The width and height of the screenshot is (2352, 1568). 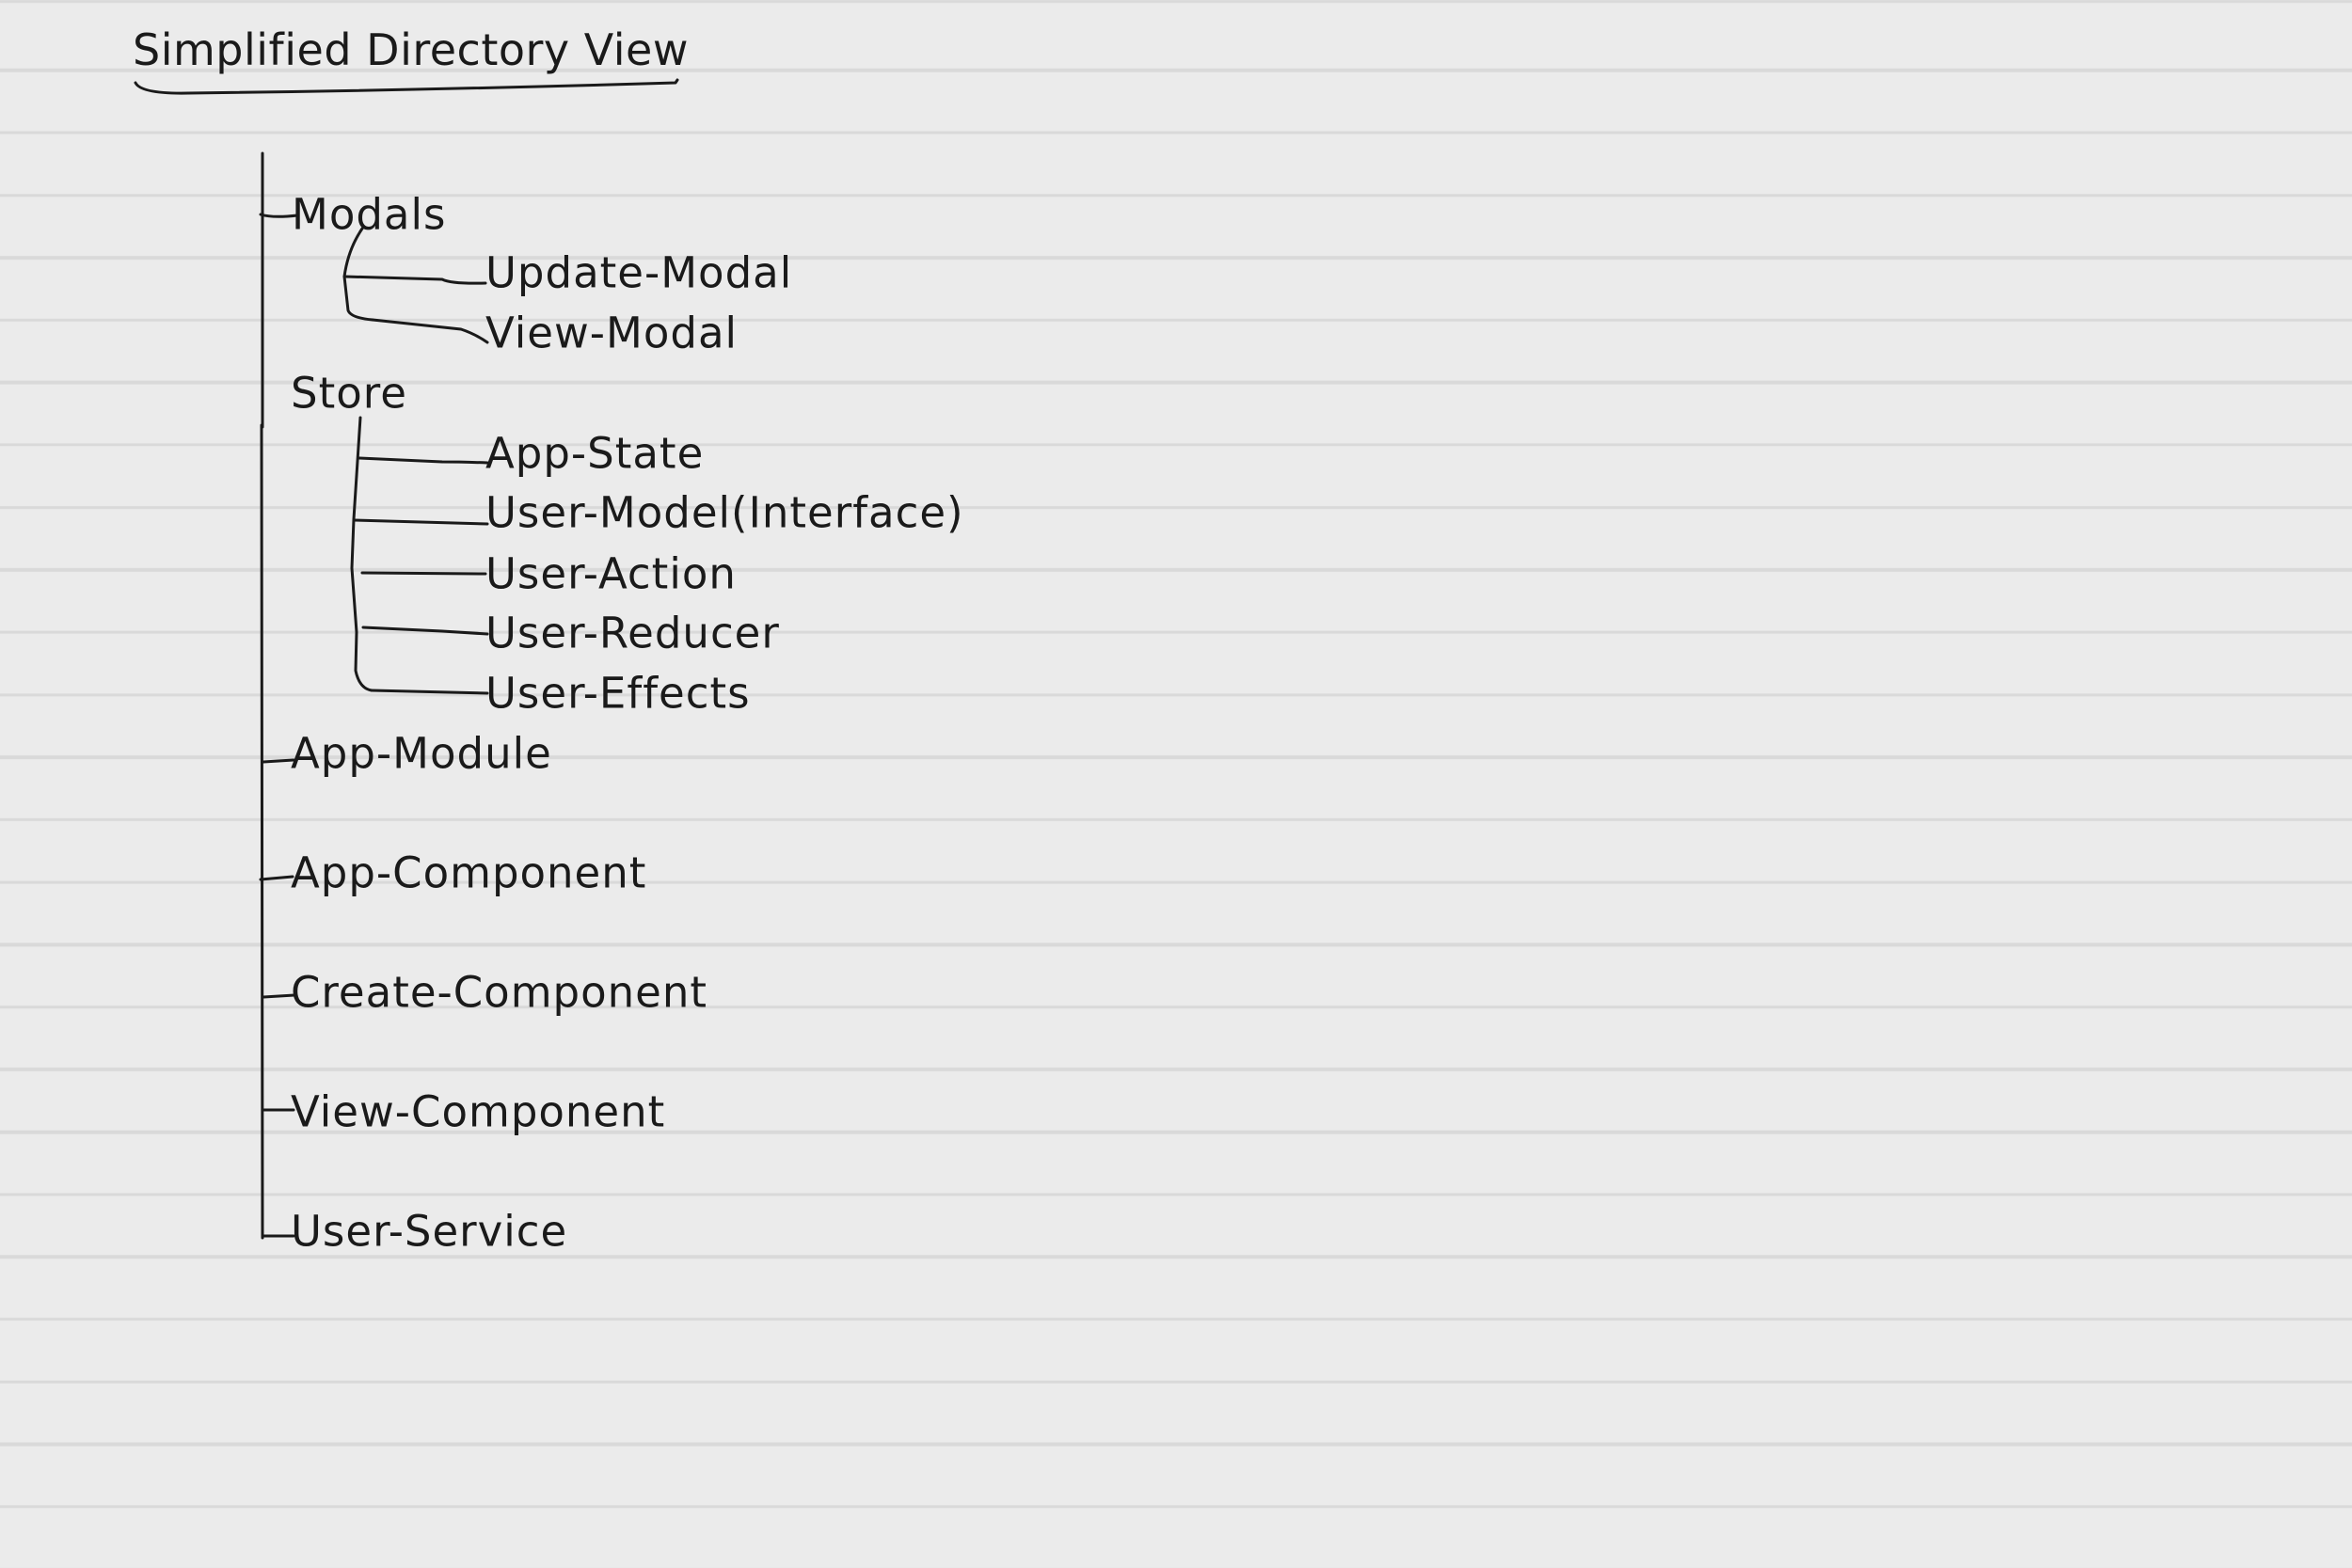 What do you see at coordinates (430, 331) in the screenshot?
I see `branch-view-modal` at bounding box center [430, 331].